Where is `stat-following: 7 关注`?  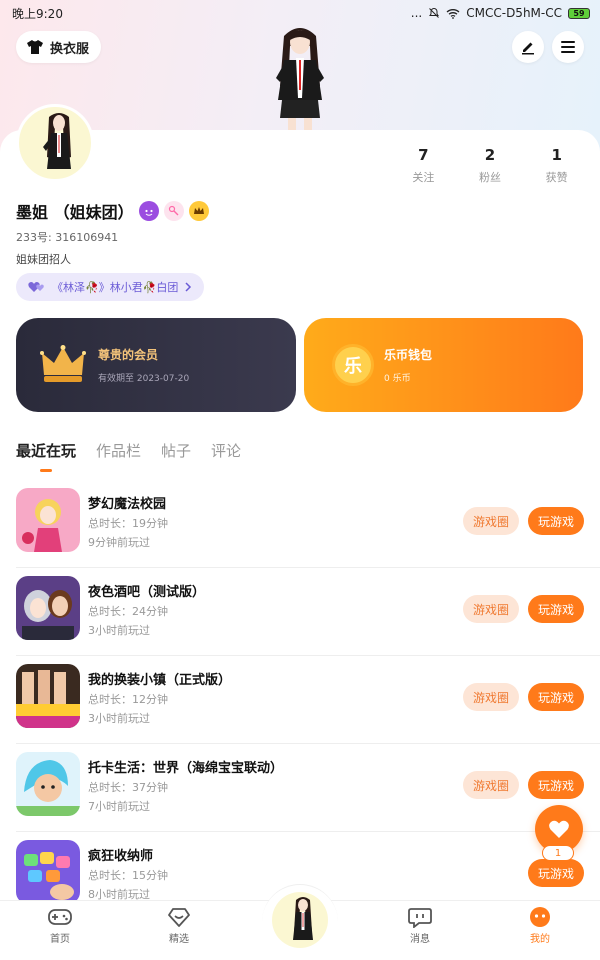 stat-following: 7 关注 is located at coordinates (423, 165).